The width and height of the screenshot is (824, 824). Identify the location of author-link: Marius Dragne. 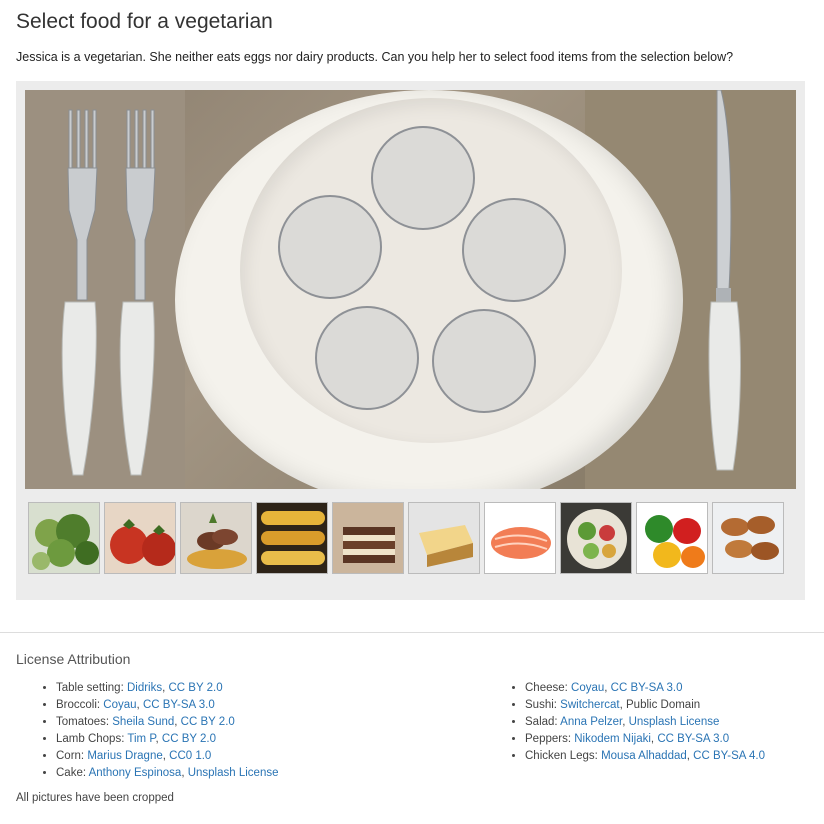
(124, 756).